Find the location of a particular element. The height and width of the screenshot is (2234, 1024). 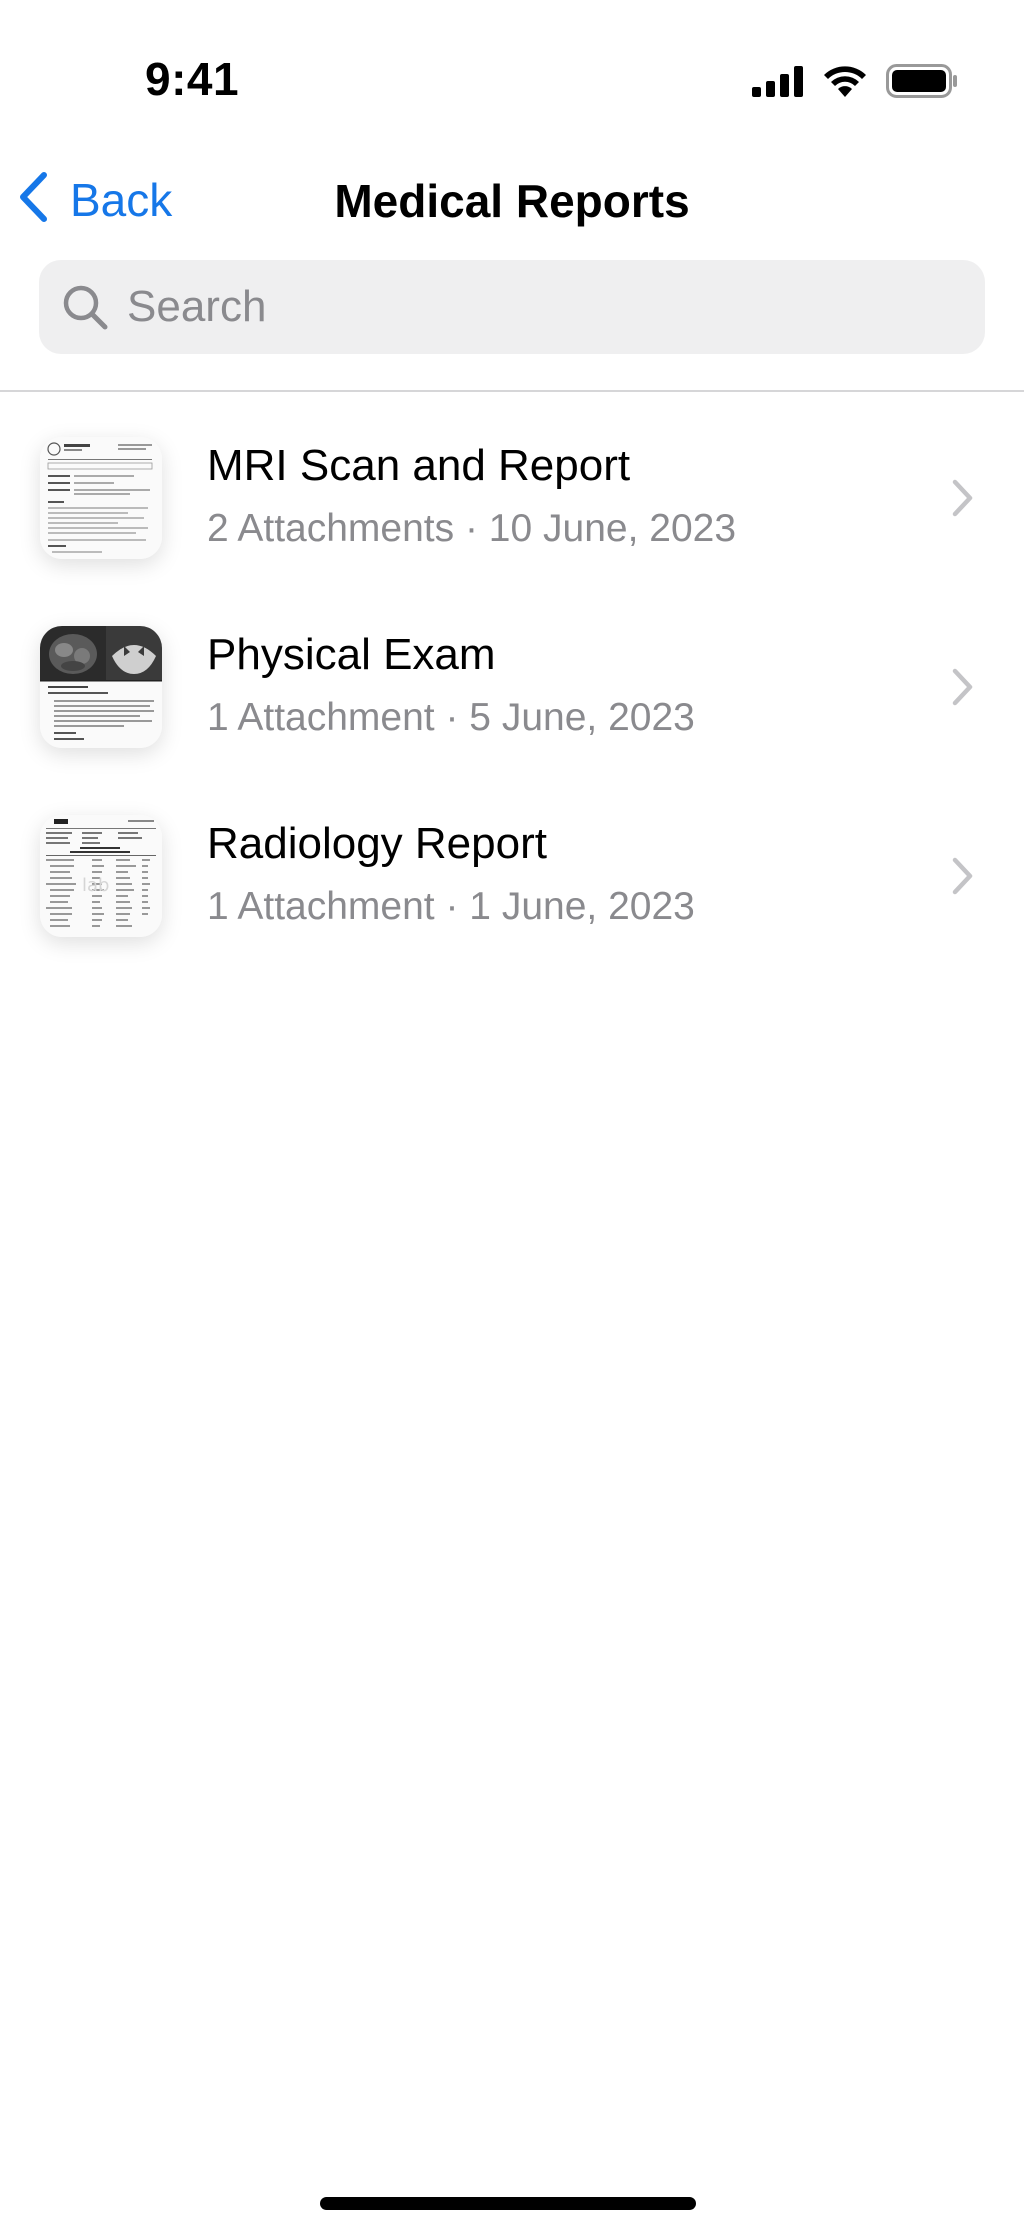

search-icon is located at coordinates (85, 307).